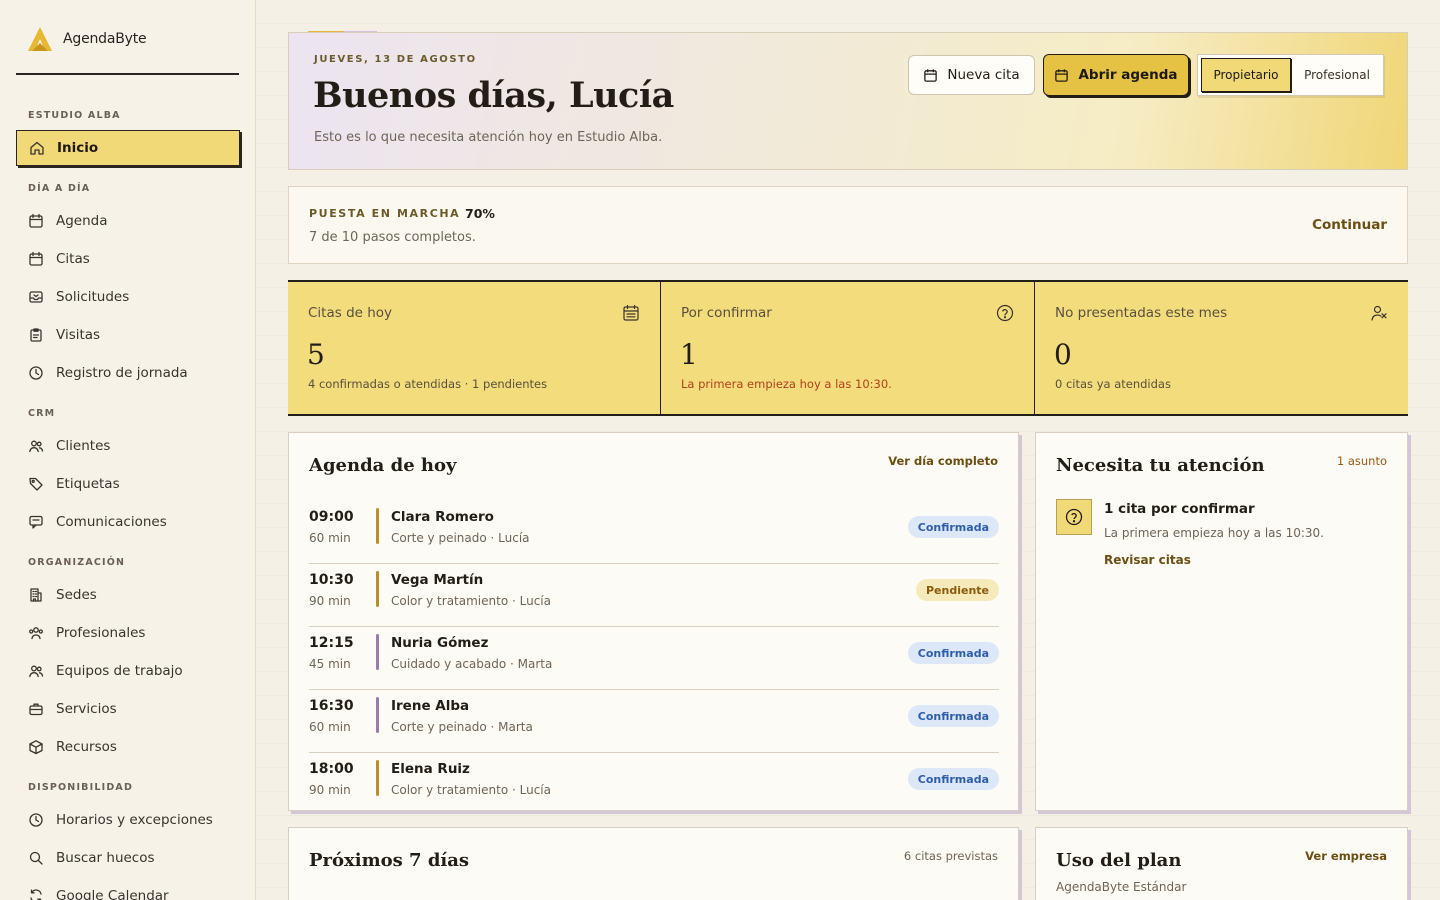  I want to click on appointment-service: Corte y peinado · Marta, so click(462, 727).